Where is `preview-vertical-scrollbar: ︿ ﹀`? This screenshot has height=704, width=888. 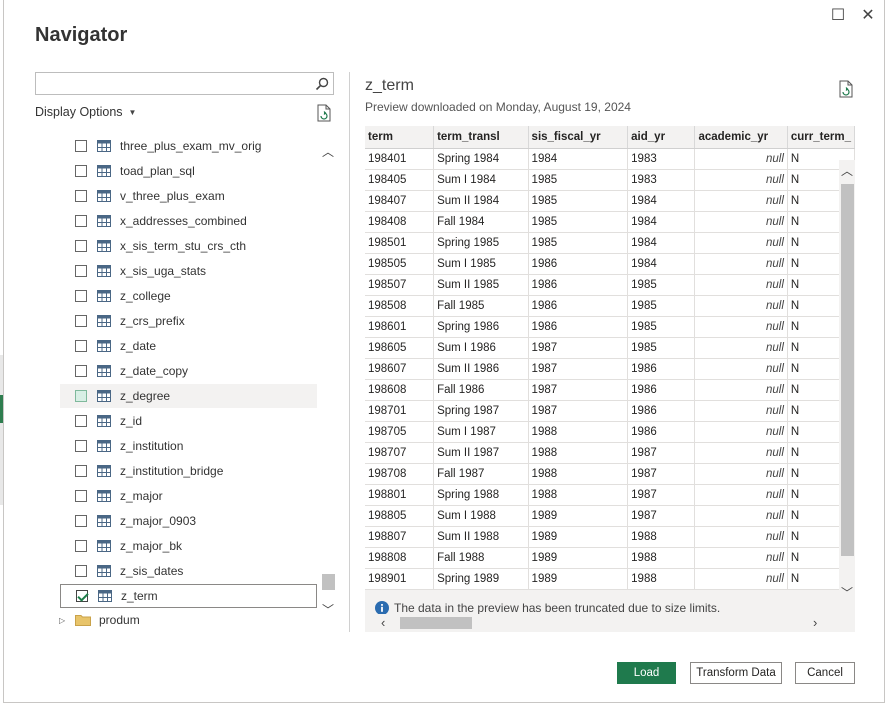 preview-vertical-scrollbar: ︿ ﹀ is located at coordinates (847, 382).